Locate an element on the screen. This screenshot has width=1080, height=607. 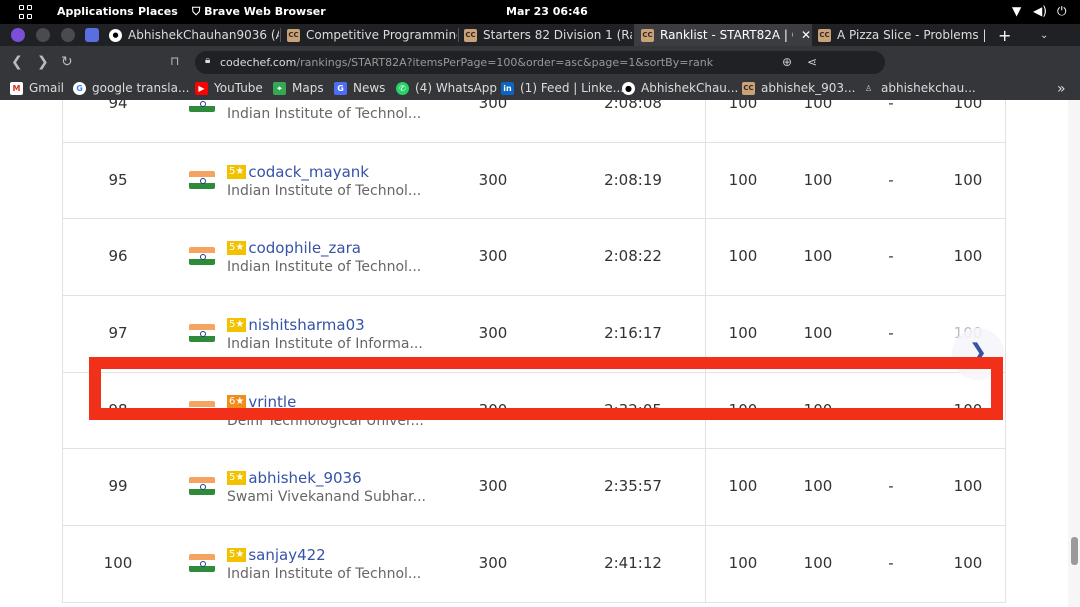
app-grid-icon is located at coordinates (26, 12).